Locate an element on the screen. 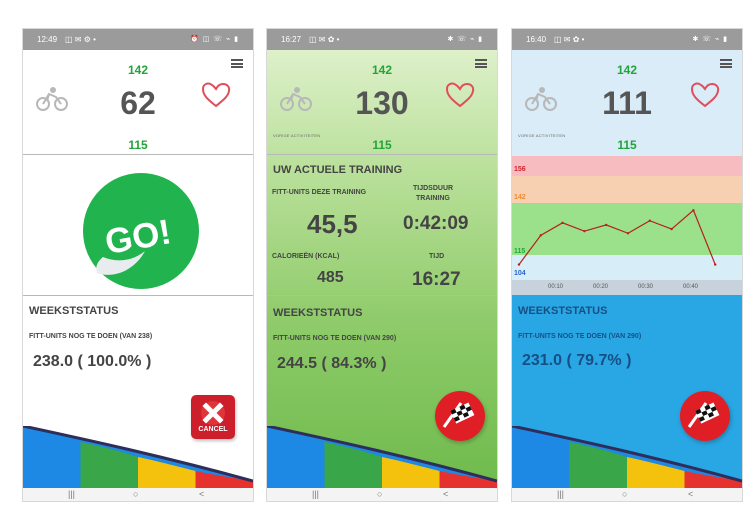 The image size is (749, 520). fitt-units-value: 238.0 ( 100.0% ) is located at coordinates (92, 361).